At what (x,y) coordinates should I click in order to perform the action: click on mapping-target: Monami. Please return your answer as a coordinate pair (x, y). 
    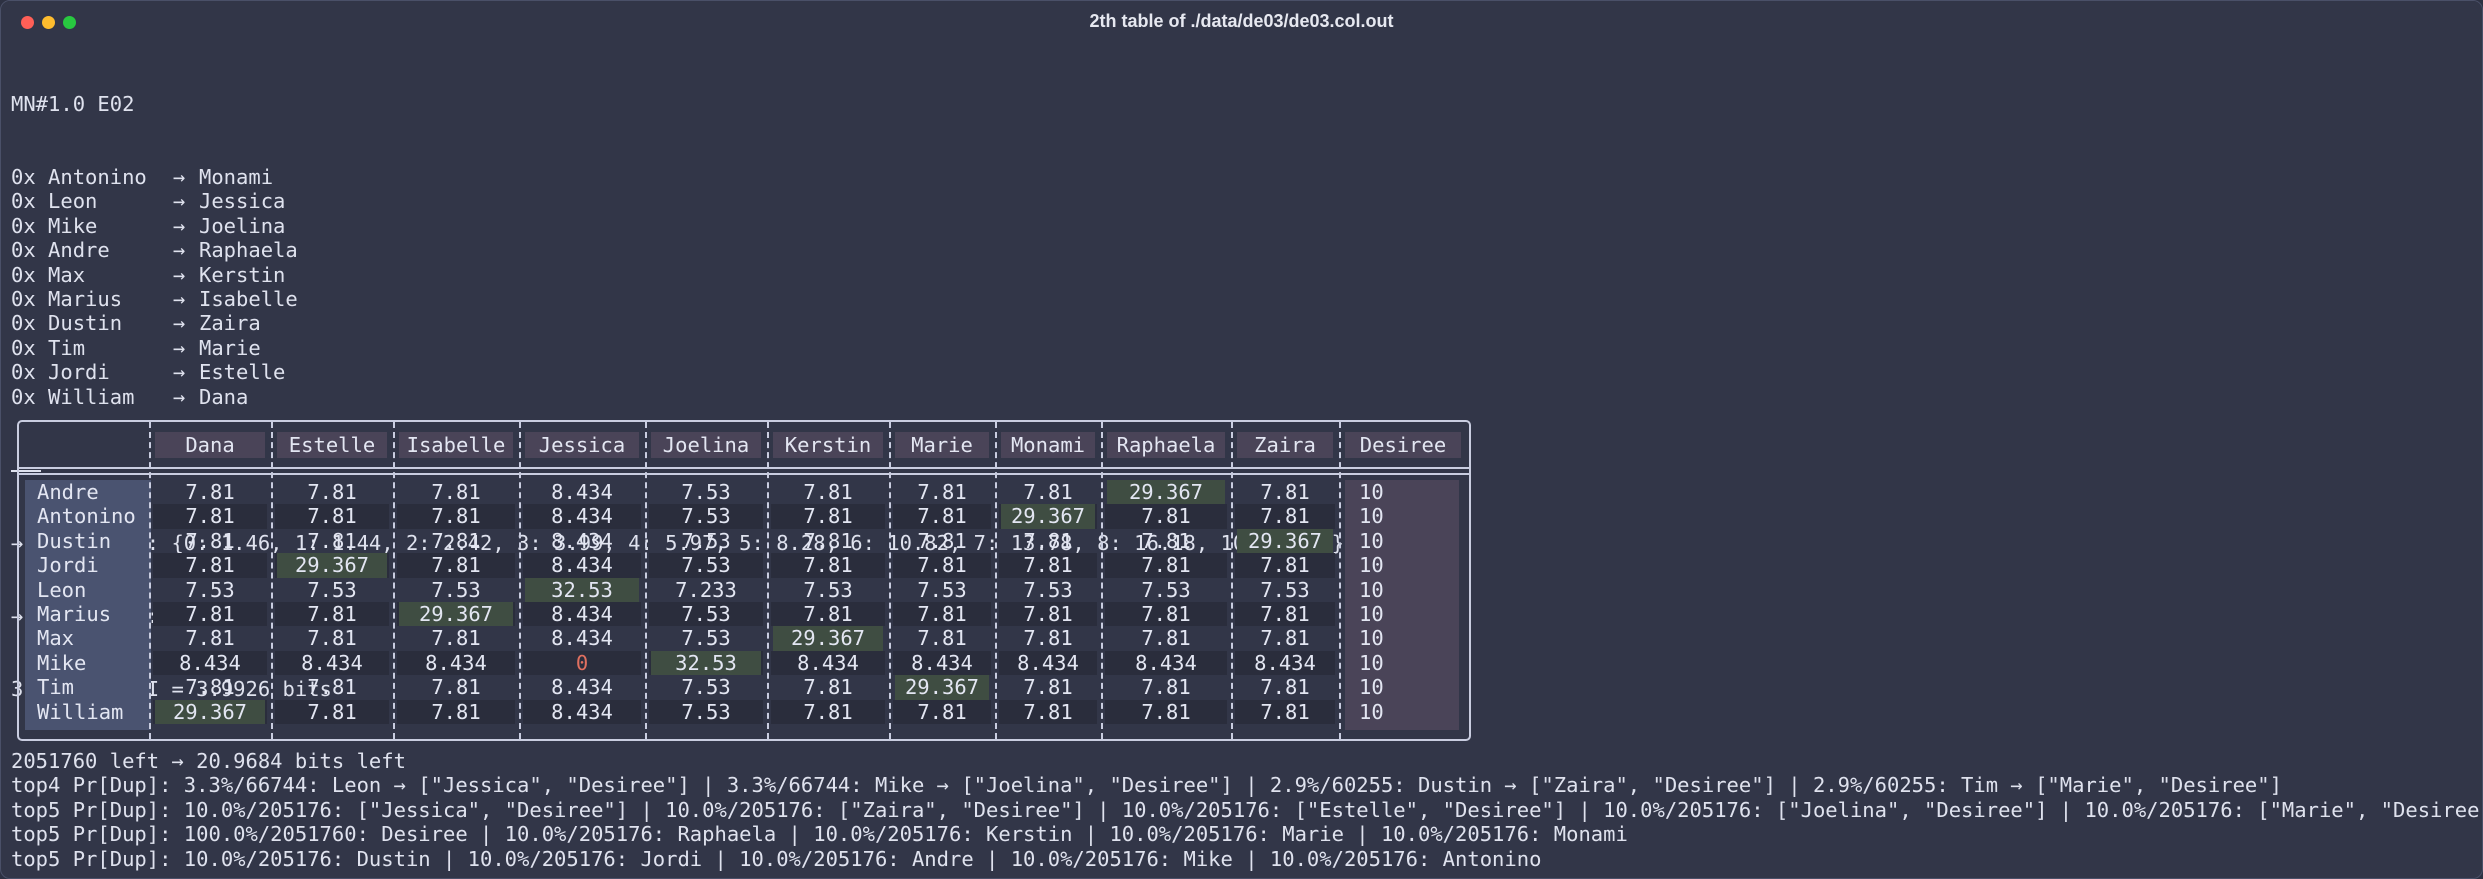
    Looking at the image, I should click on (236, 177).